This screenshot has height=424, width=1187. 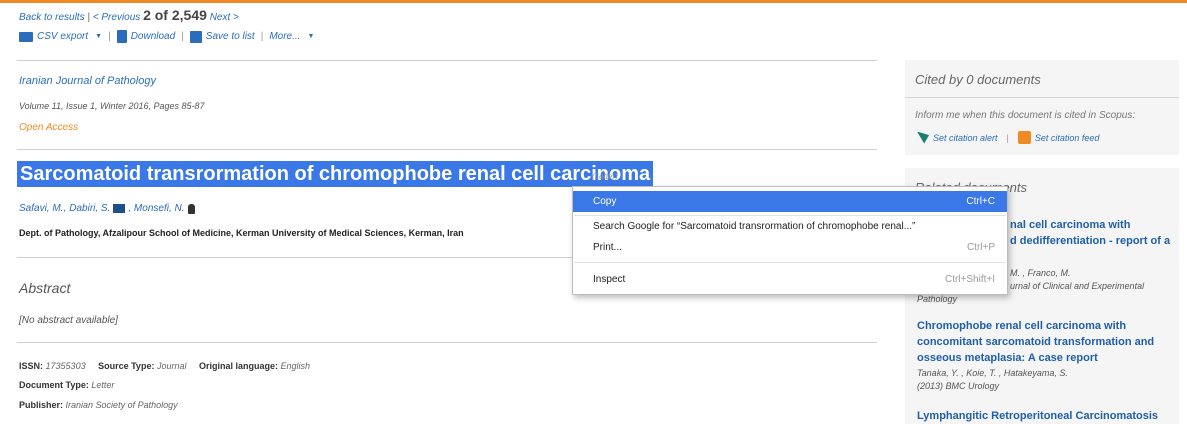 What do you see at coordinates (68, 320) in the screenshot?
I see `abstract-text: [No abstract available]` at bounding box center [68, 320].